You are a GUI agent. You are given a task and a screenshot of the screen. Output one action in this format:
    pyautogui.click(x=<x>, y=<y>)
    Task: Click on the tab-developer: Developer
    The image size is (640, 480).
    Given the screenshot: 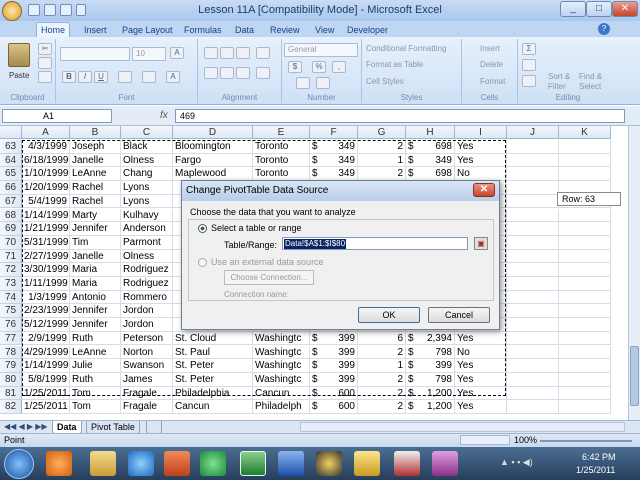 What is the action you would take?
    pyautogui.click(x=367, y=30)
    